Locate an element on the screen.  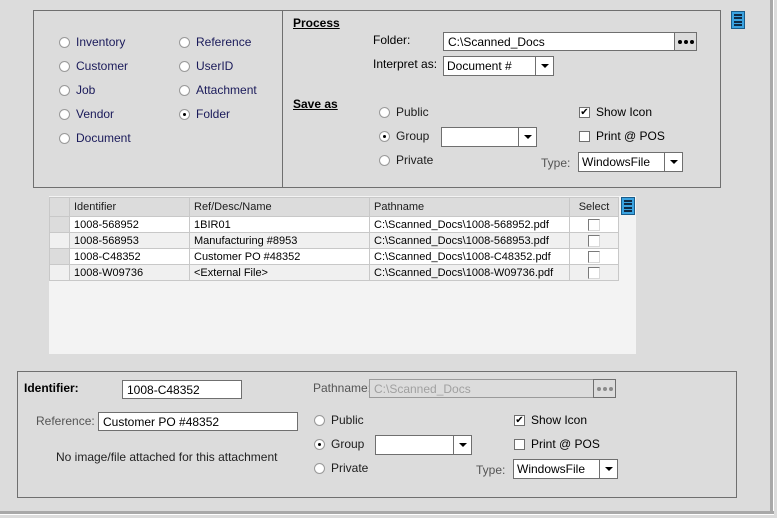
radio-job: Job is located at coordinates (77, 90).